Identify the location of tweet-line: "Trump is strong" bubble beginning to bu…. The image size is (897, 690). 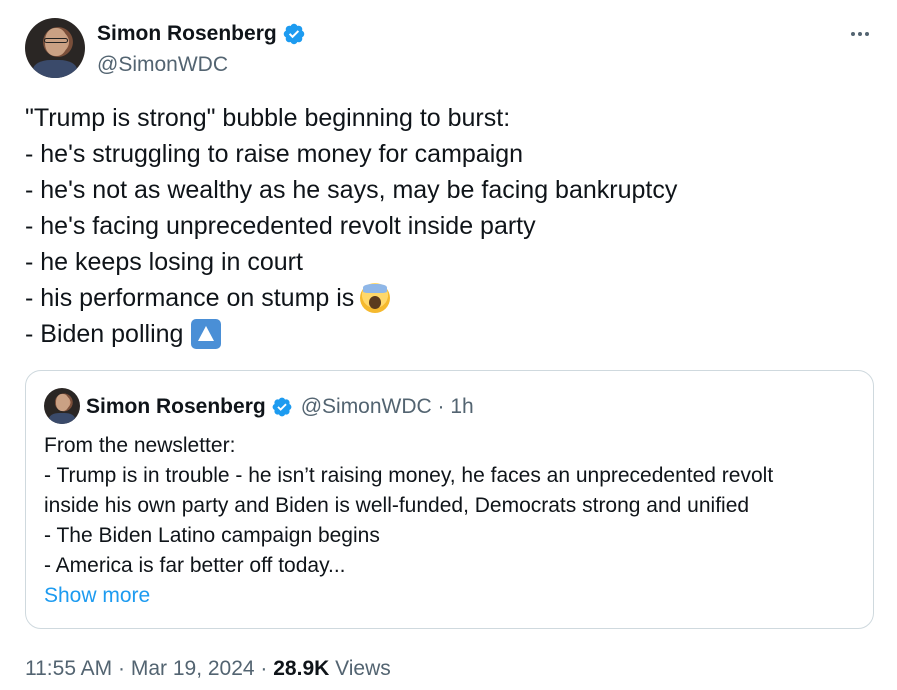
(268, 118).